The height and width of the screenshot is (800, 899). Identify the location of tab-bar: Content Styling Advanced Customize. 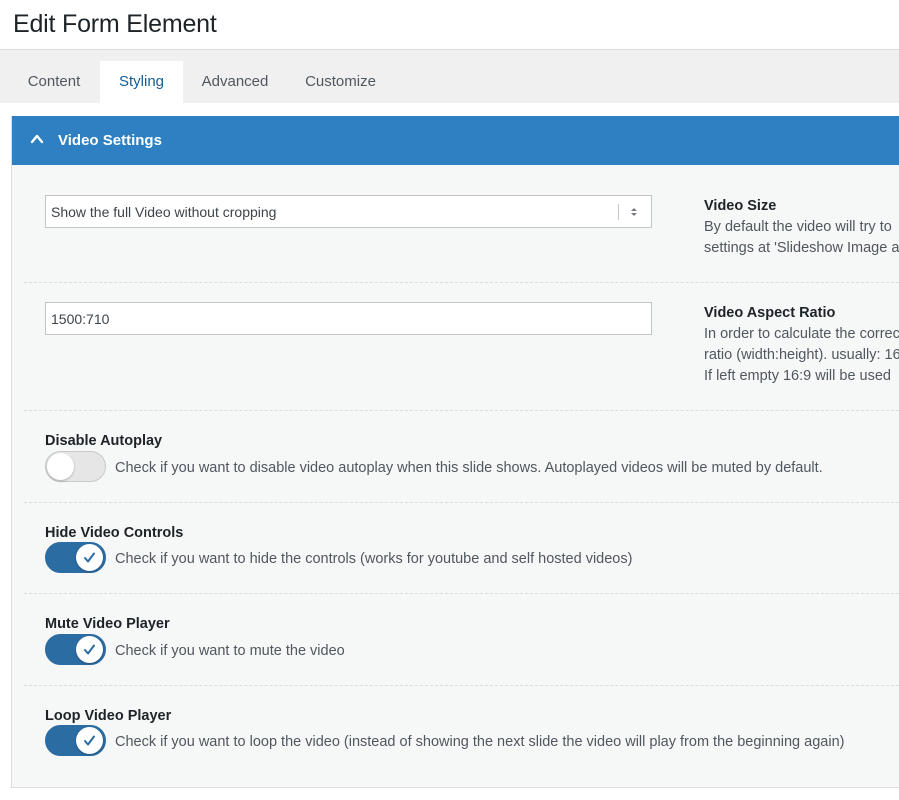
(449, 76).